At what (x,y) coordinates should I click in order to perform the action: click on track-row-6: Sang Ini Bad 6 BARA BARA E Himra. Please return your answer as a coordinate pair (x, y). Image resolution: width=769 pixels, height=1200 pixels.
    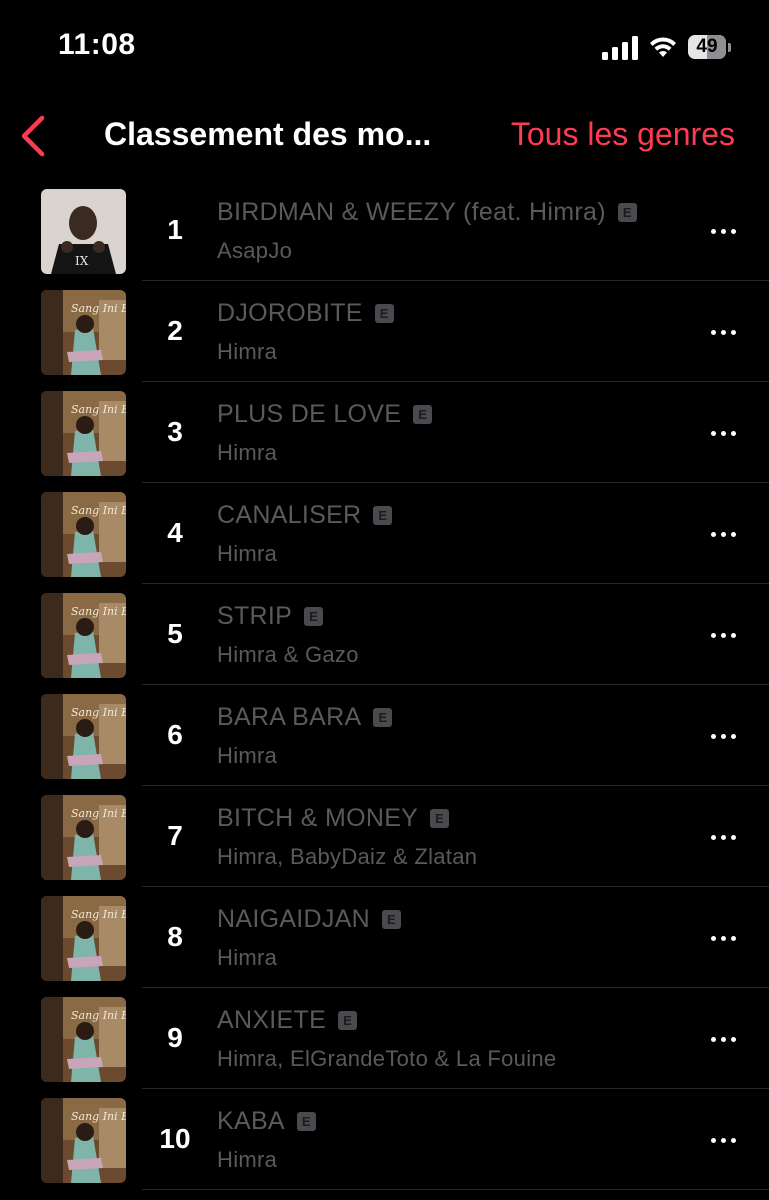
    Looking at the image, I should click on (384, 735).